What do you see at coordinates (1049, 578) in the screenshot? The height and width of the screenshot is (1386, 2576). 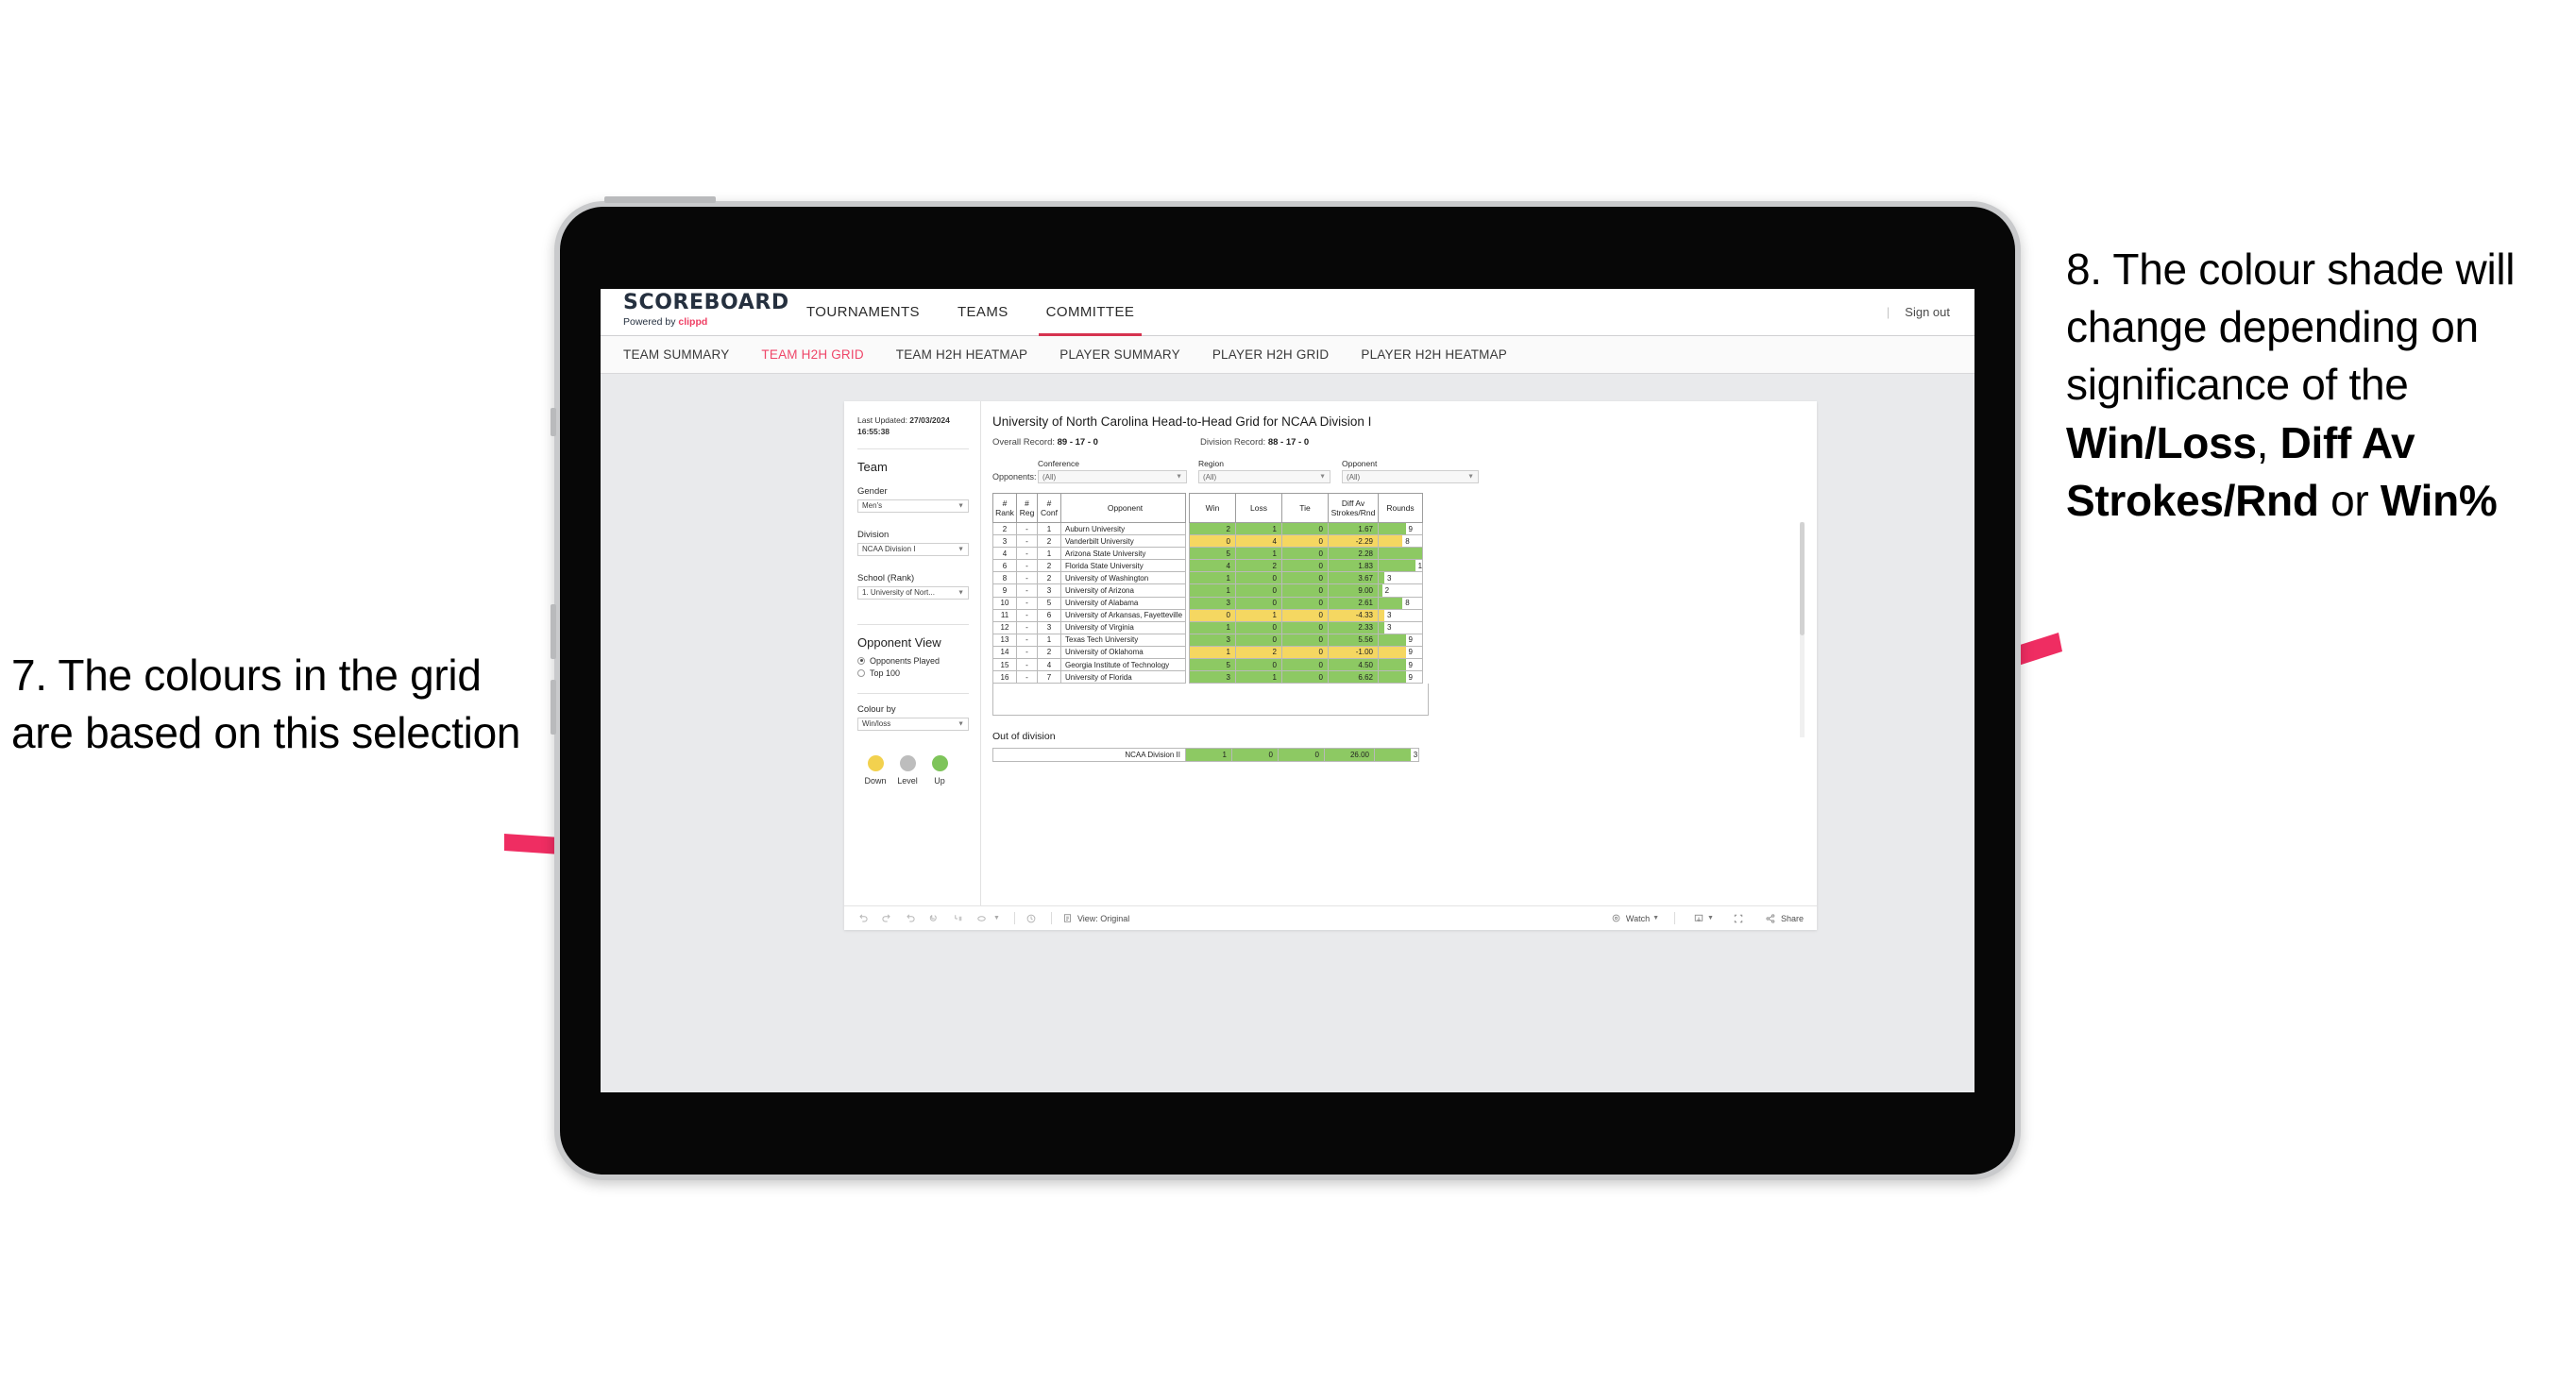 I see `cell-conf: 2` at bounding box center [1049, 578].